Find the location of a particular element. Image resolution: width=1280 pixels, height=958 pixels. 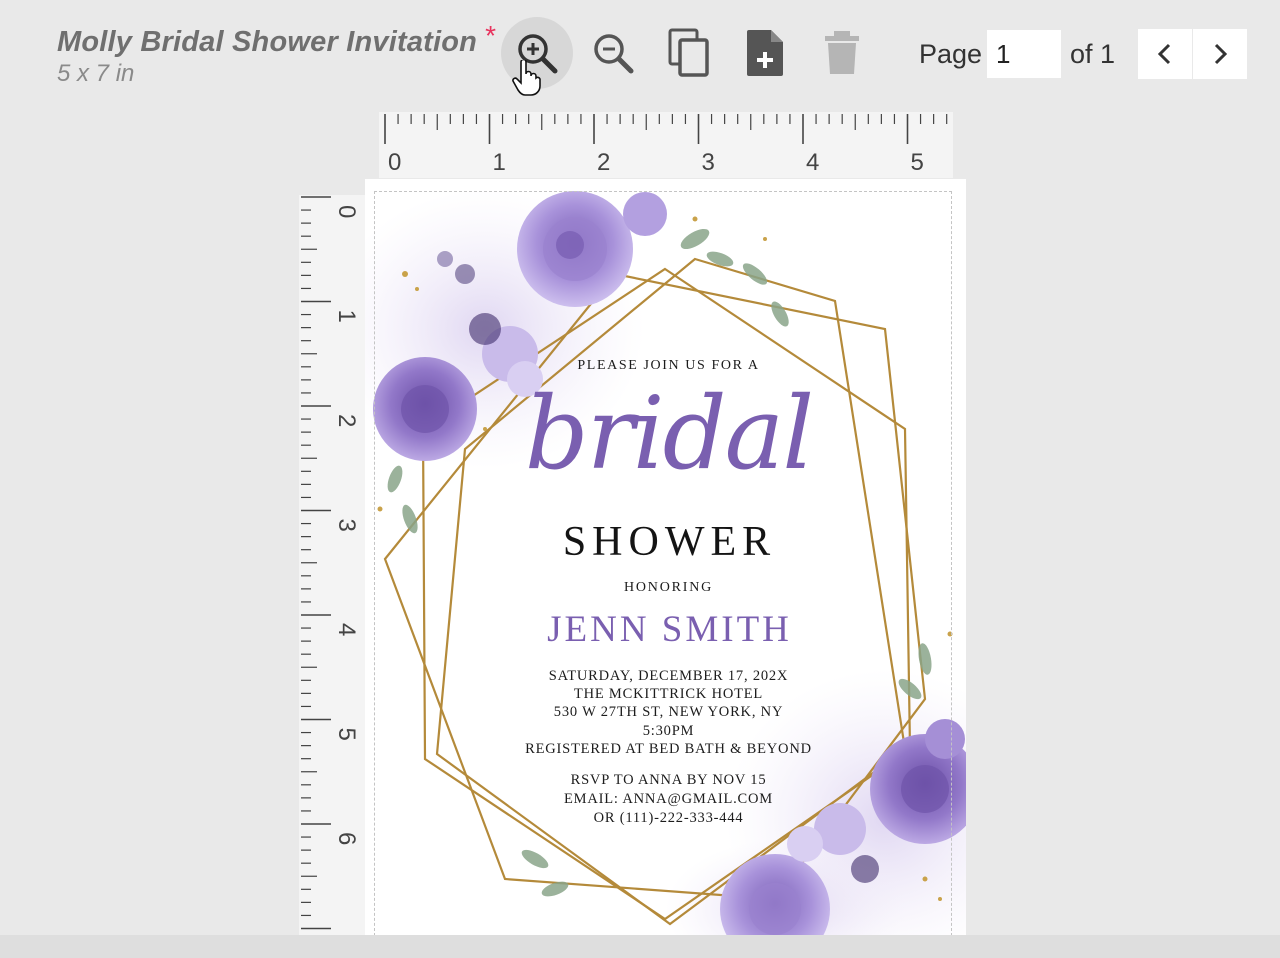

zoom-out-icon is located at coordinates (614, 54).